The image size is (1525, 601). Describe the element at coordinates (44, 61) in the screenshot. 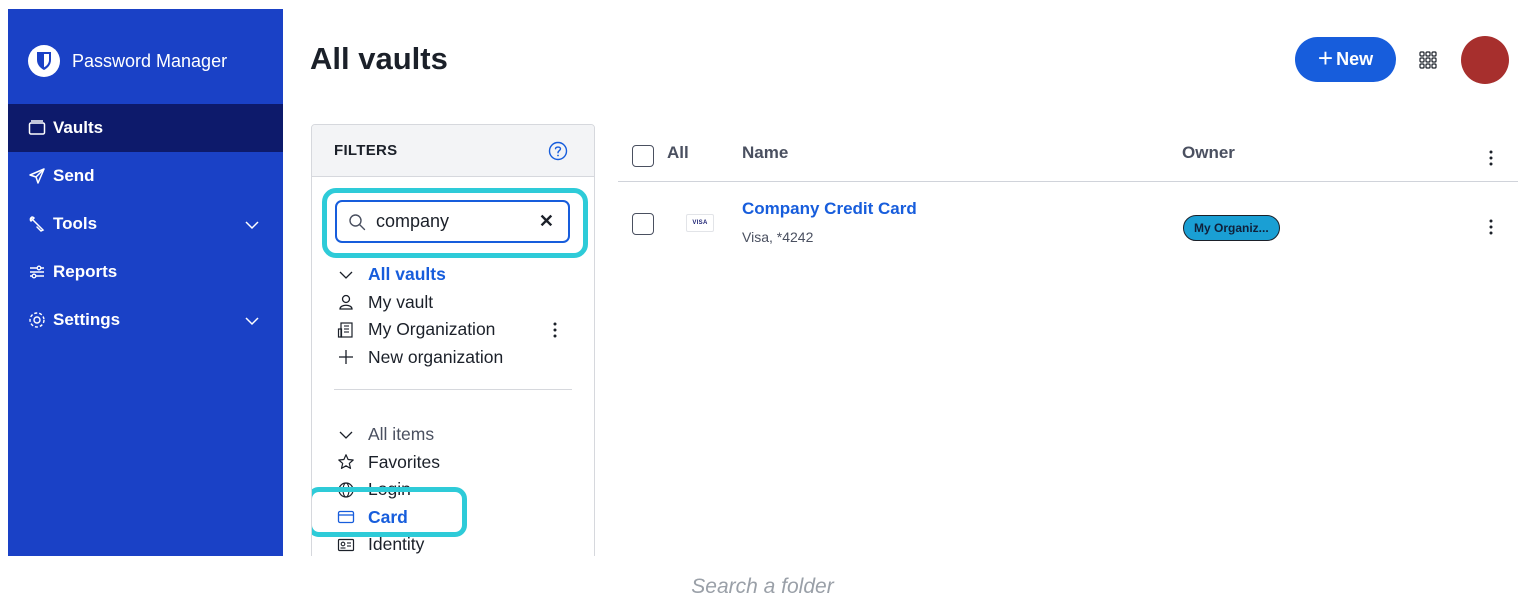

I see `shield-logo-icon` at that location.